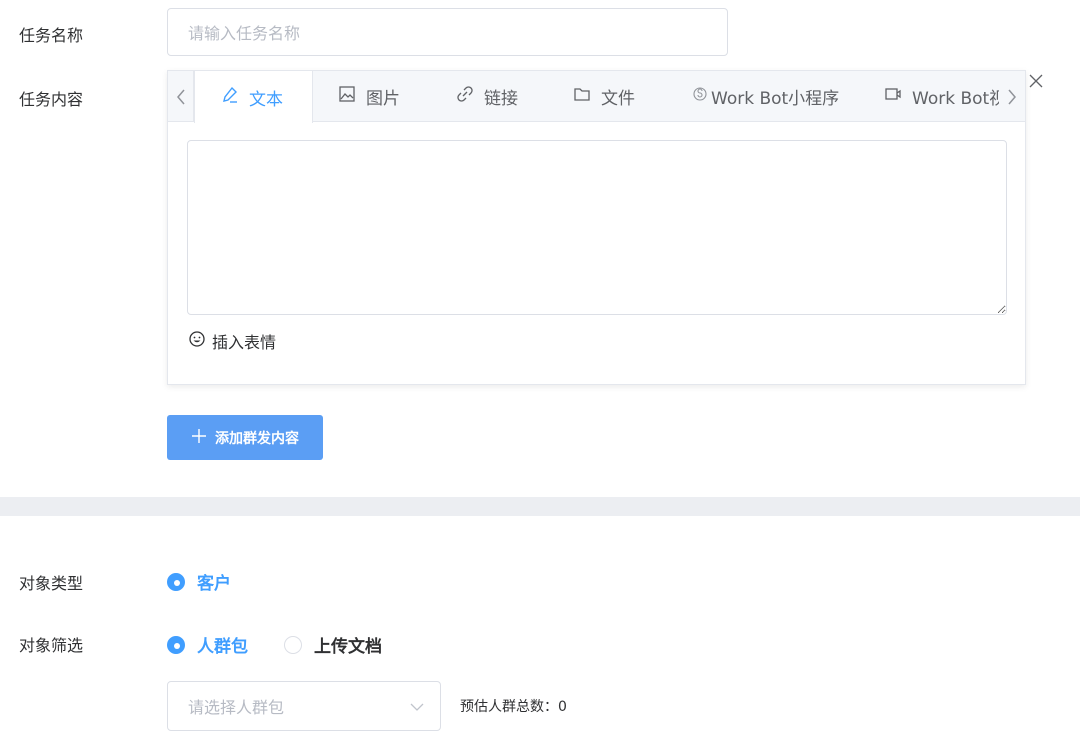 The image size is (1080, 744). What do you see at coordinates (1036, 81) in the screenshot?
I see `close-icon` at bounding box center [1036, 81].